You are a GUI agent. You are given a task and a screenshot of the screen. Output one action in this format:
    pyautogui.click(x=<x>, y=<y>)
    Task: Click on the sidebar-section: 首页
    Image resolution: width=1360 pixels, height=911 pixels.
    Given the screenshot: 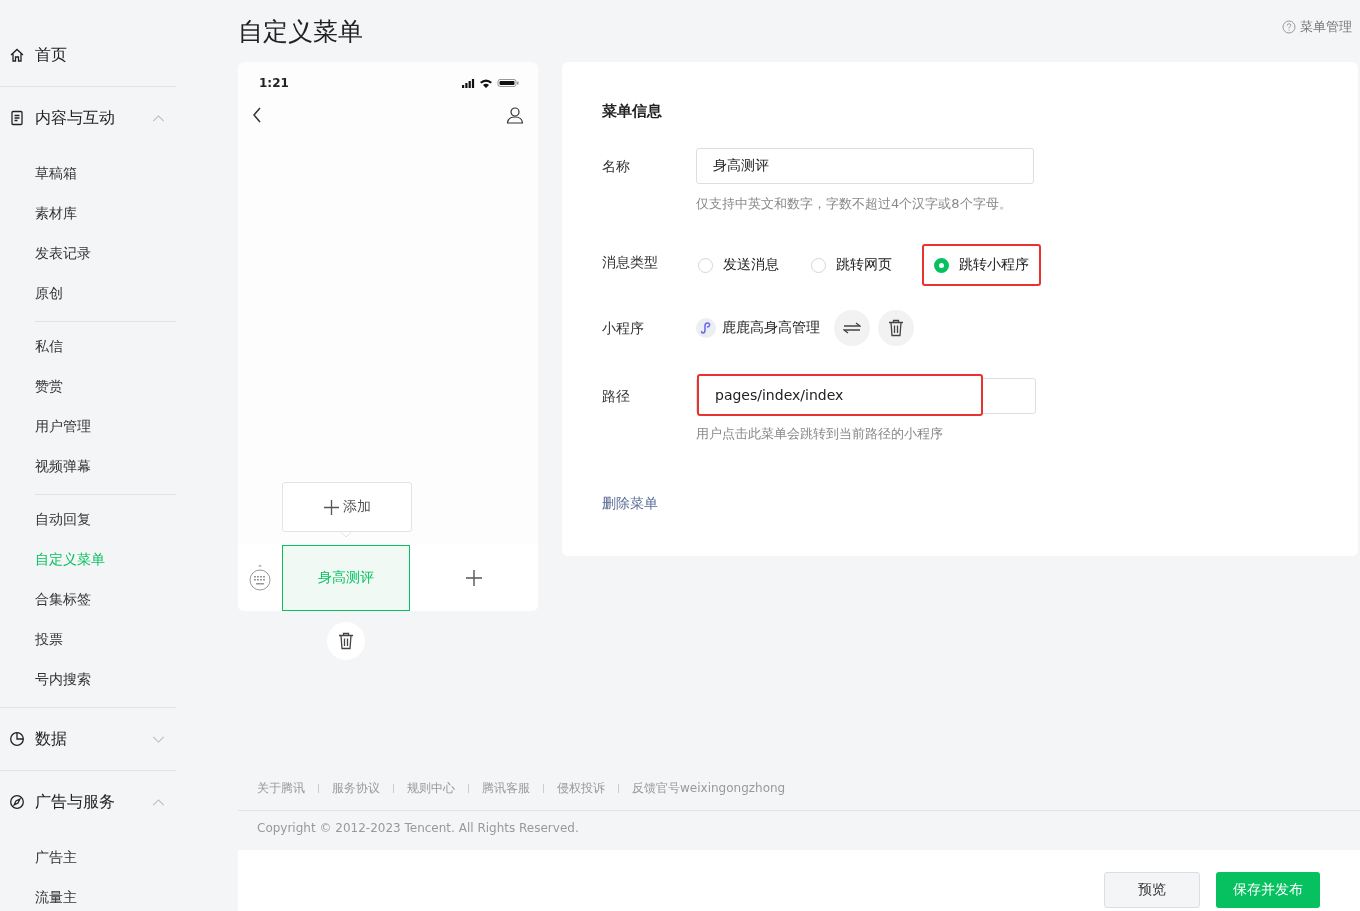 What is the action you would take?
    pyautogui.click(x=88, y=55)
    